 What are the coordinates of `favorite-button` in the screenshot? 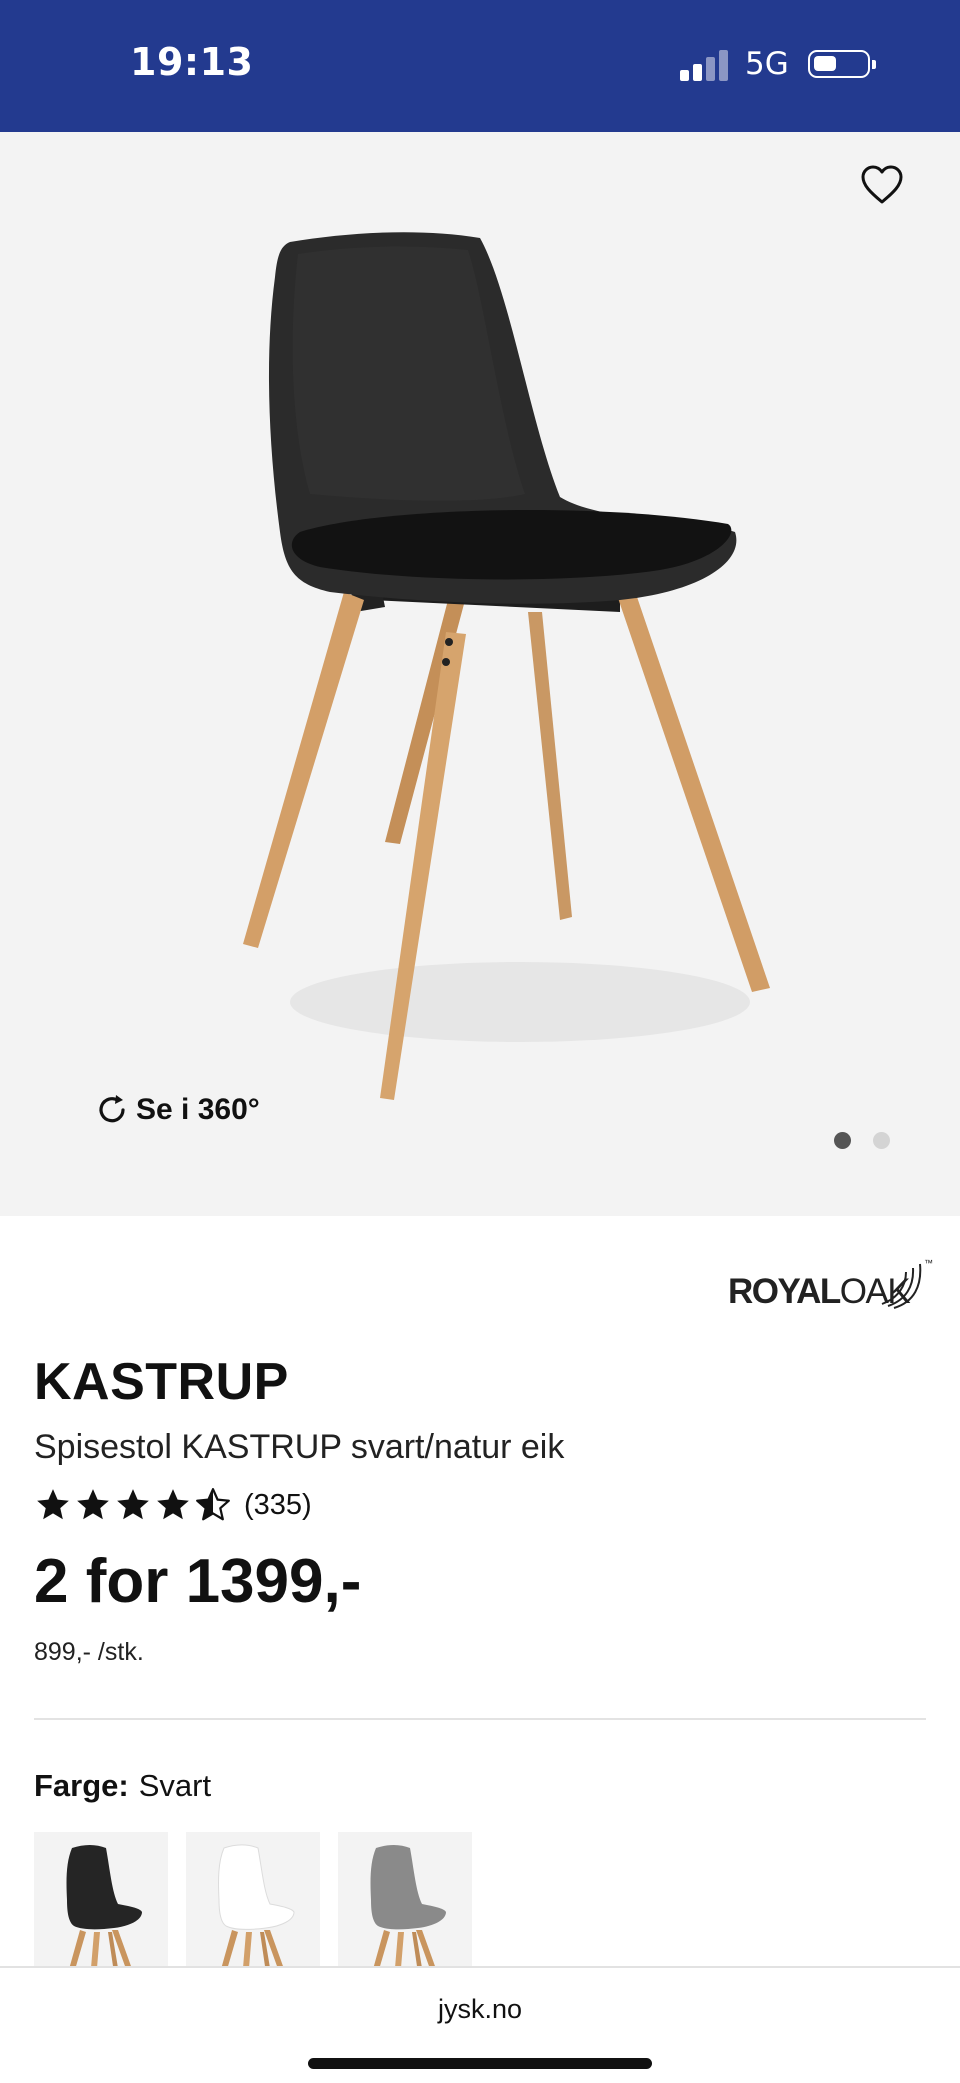 It's located at (882, 185).